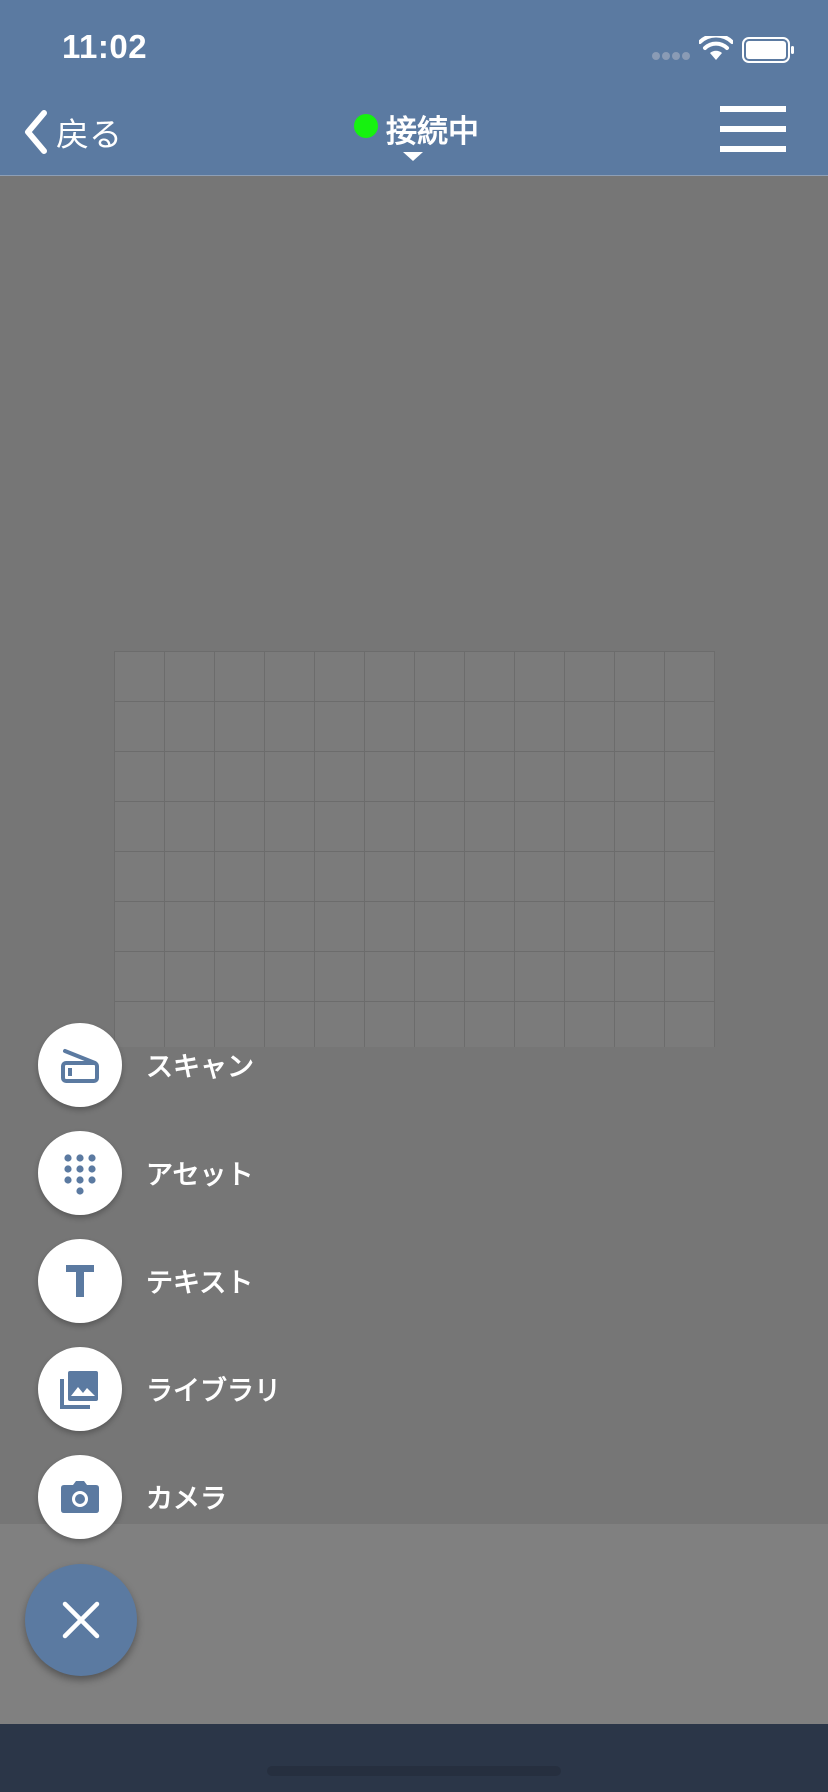  I want to click on library-action: ライブラリ, so click(198, 1389).